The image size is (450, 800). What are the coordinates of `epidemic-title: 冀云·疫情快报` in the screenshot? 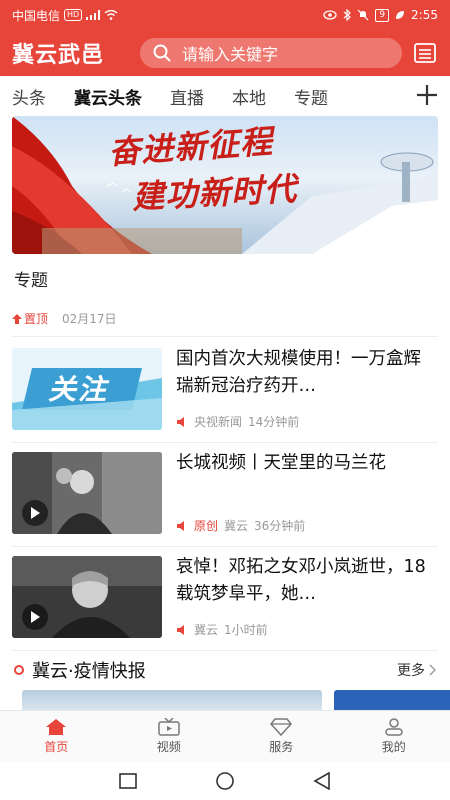 It's located at (89, 671).